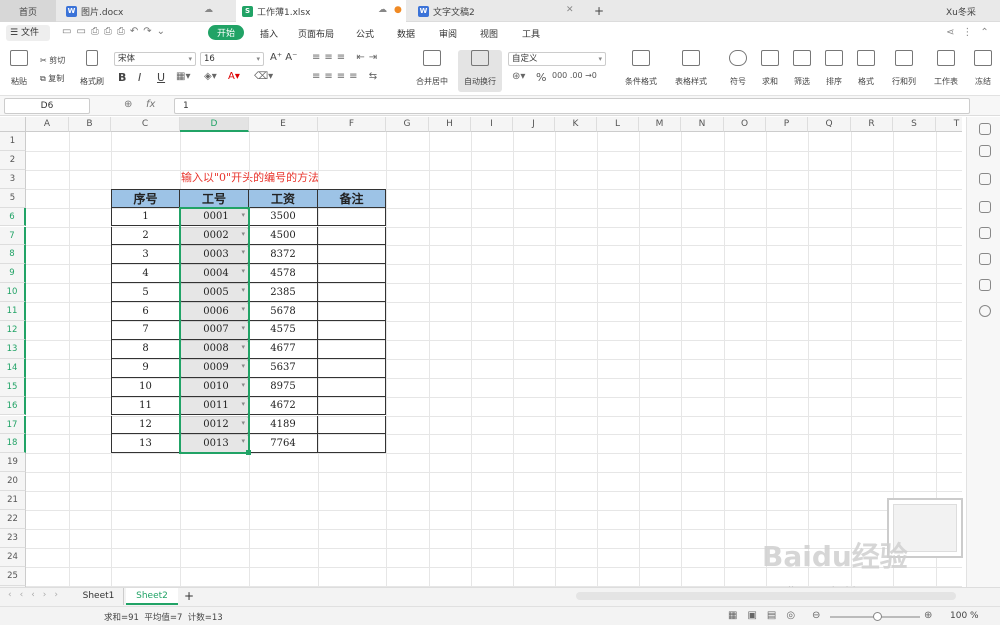  What do you see at coordinates (534, 124) in the screenshot?
I see `column-header-j: J` at bounding box center [534, 124].